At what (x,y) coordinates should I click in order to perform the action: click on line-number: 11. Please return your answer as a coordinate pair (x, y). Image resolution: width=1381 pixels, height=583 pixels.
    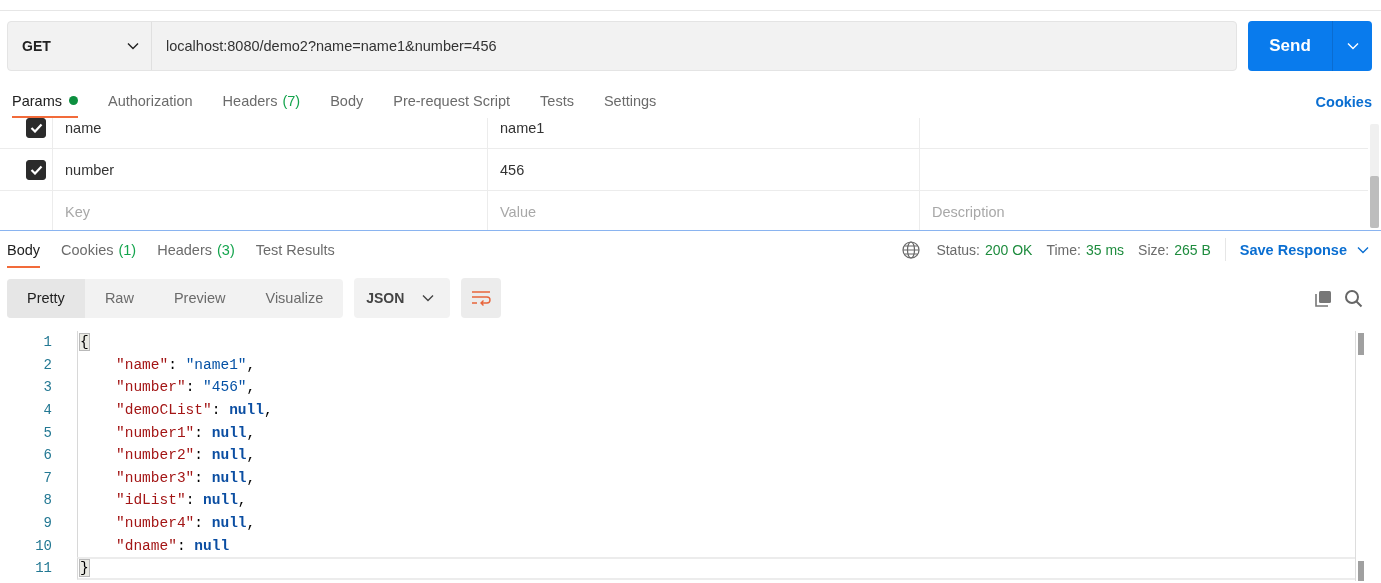
    Looking at the image, I should click on (43, 568).